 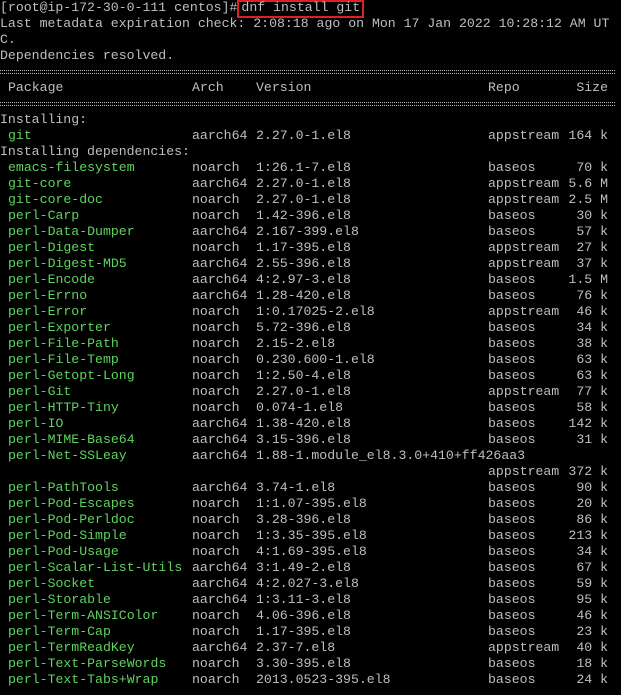 What do you see at coordinates (87, 663) in the screenshot?
I see `package-name: perl-Text-ParseWords` at bounding box center [87, 663].